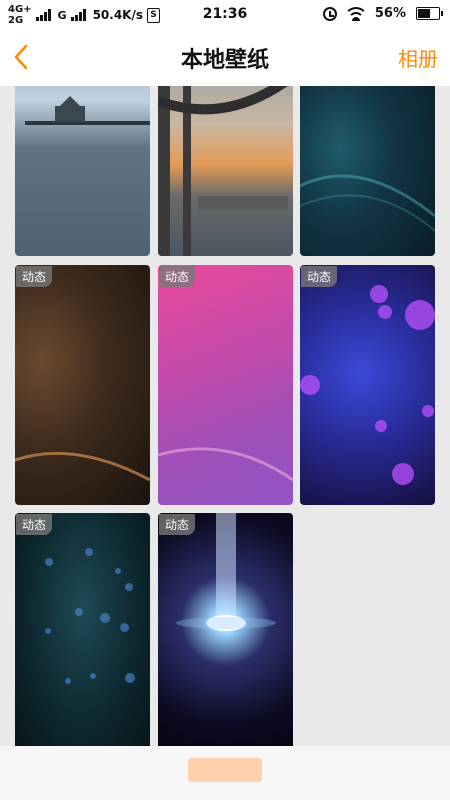  Describe the element at coordinates (390, 13) in the screenshot. I see `battery-percent: 56%` at that location.